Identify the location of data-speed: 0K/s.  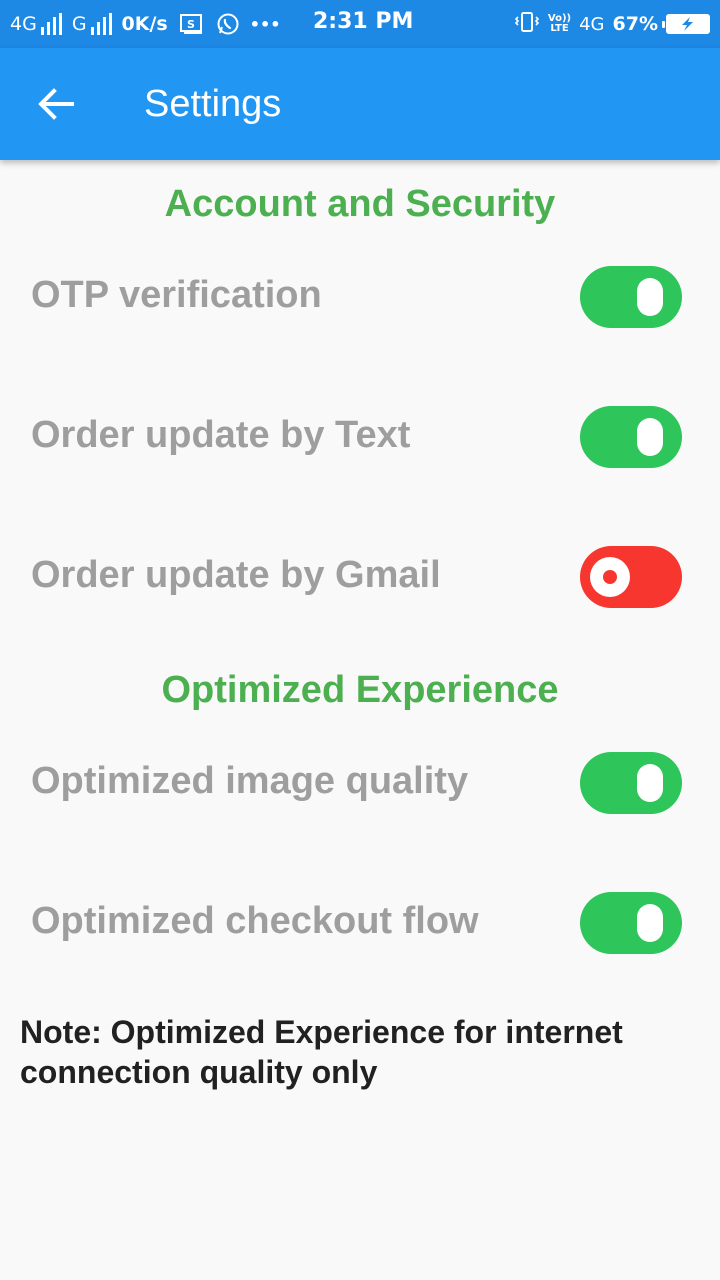
(144, 24).